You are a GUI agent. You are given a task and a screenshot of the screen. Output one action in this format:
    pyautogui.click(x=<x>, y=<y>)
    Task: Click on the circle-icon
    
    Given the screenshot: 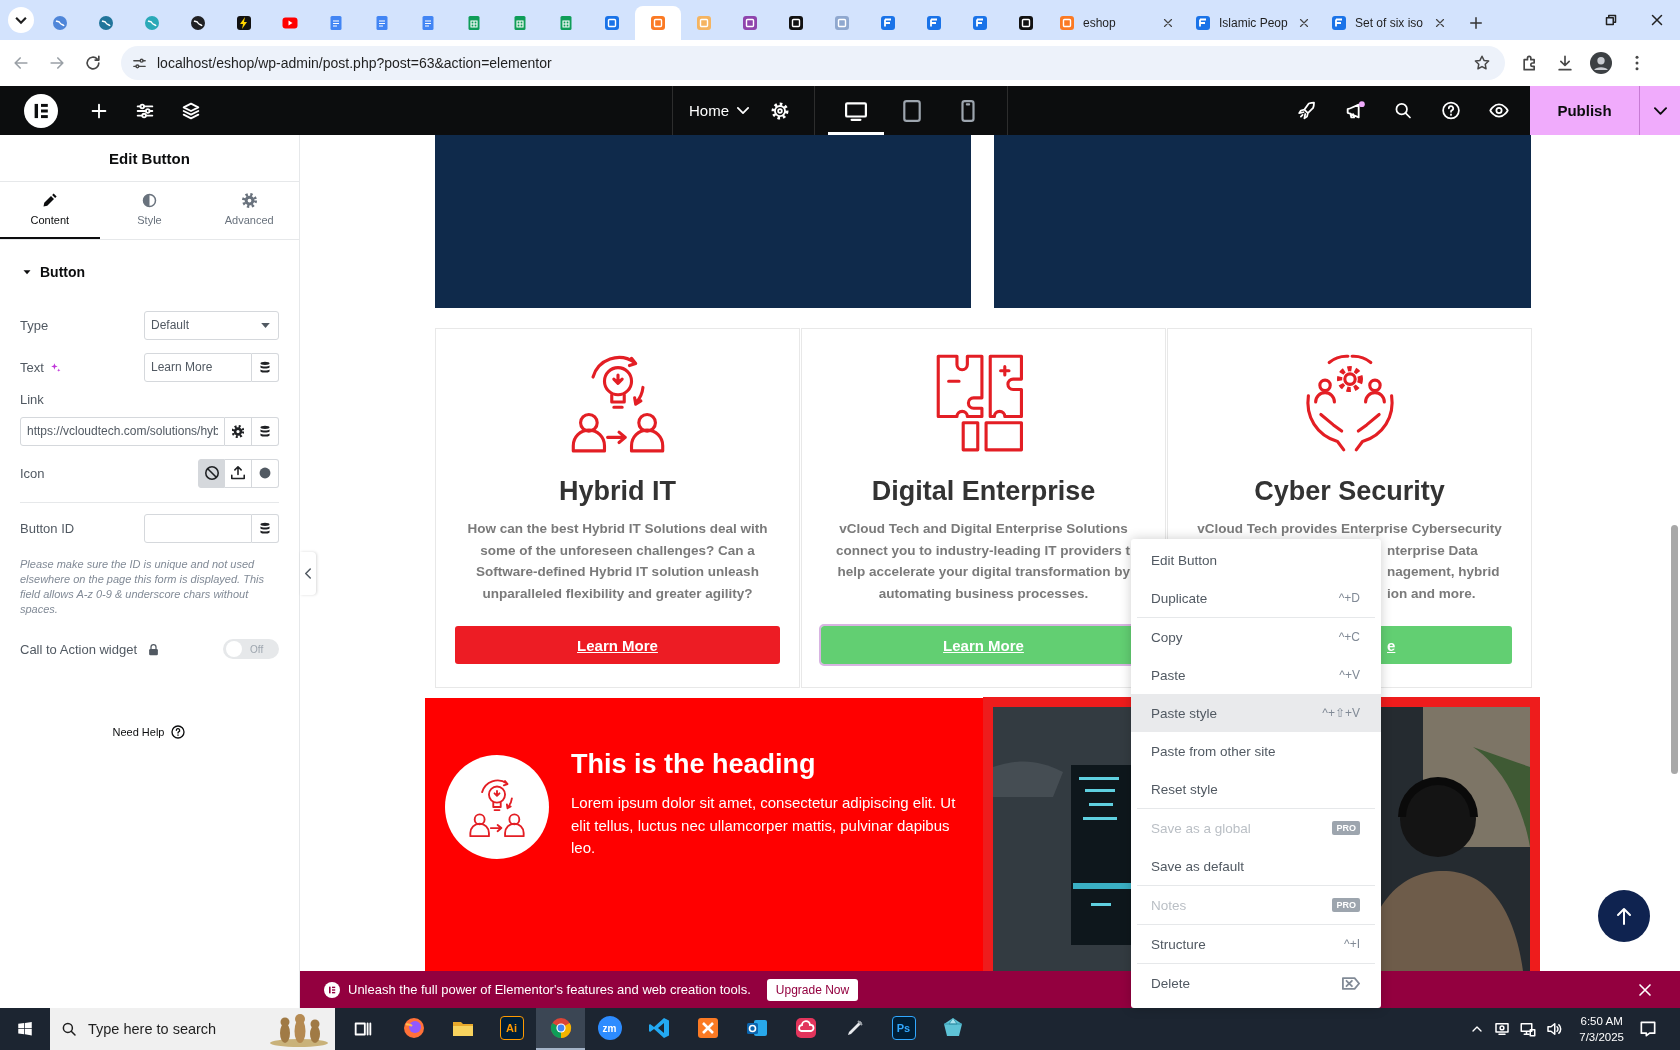 What is the action you would take?
    pyautogui.click(x=265, y=473)
    